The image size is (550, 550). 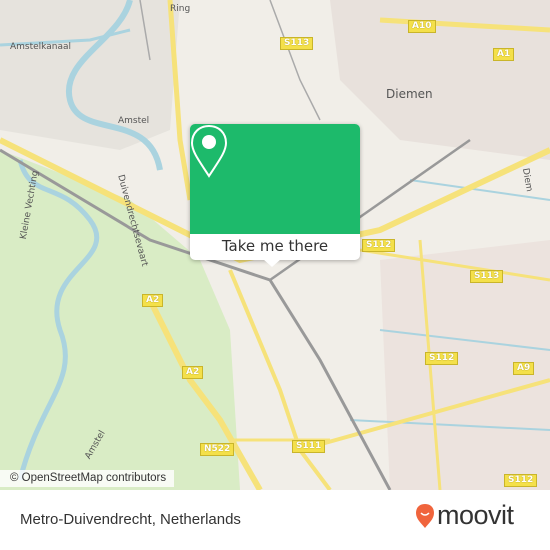 I want to click on town-label: Diemen, so click(x=409, y=94).